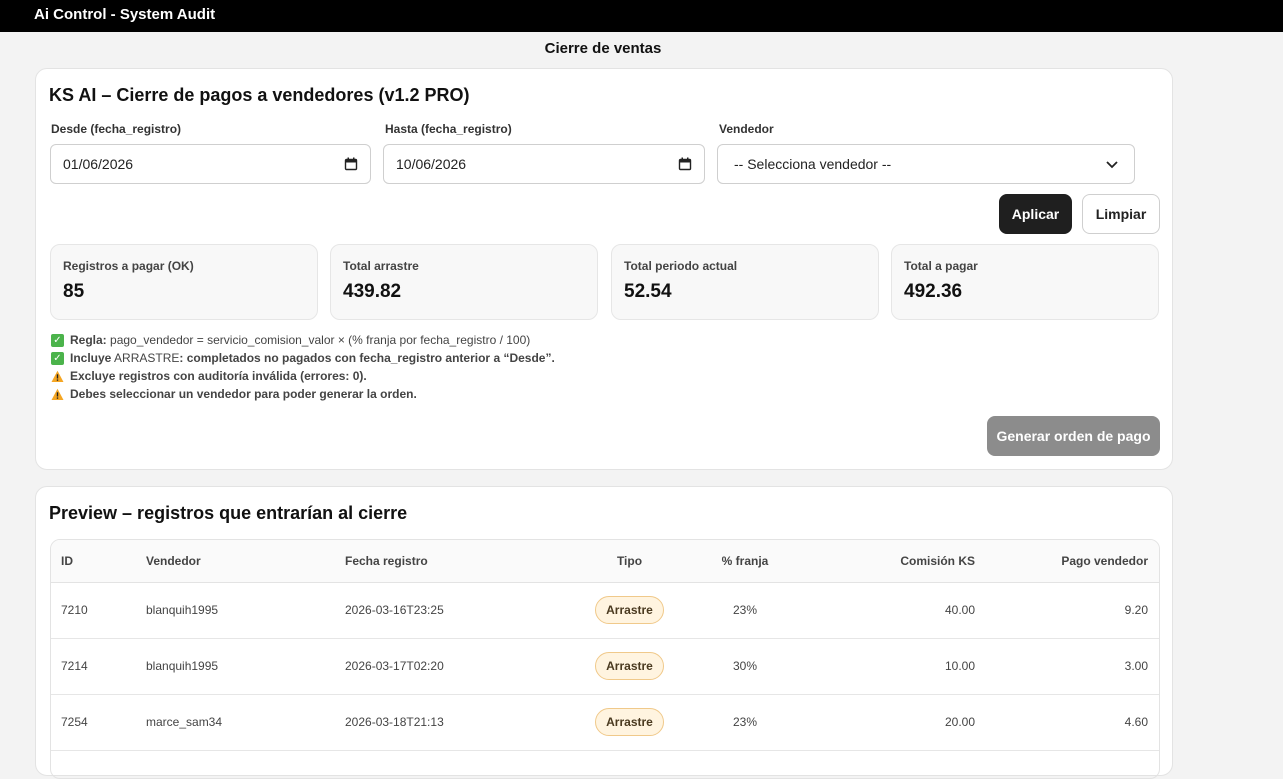 This screenshot has height=779, width=1283. Describe the element at coordinates (454, 561) in the screenshot. I see `col-fecha: Fecha registro` at that location.